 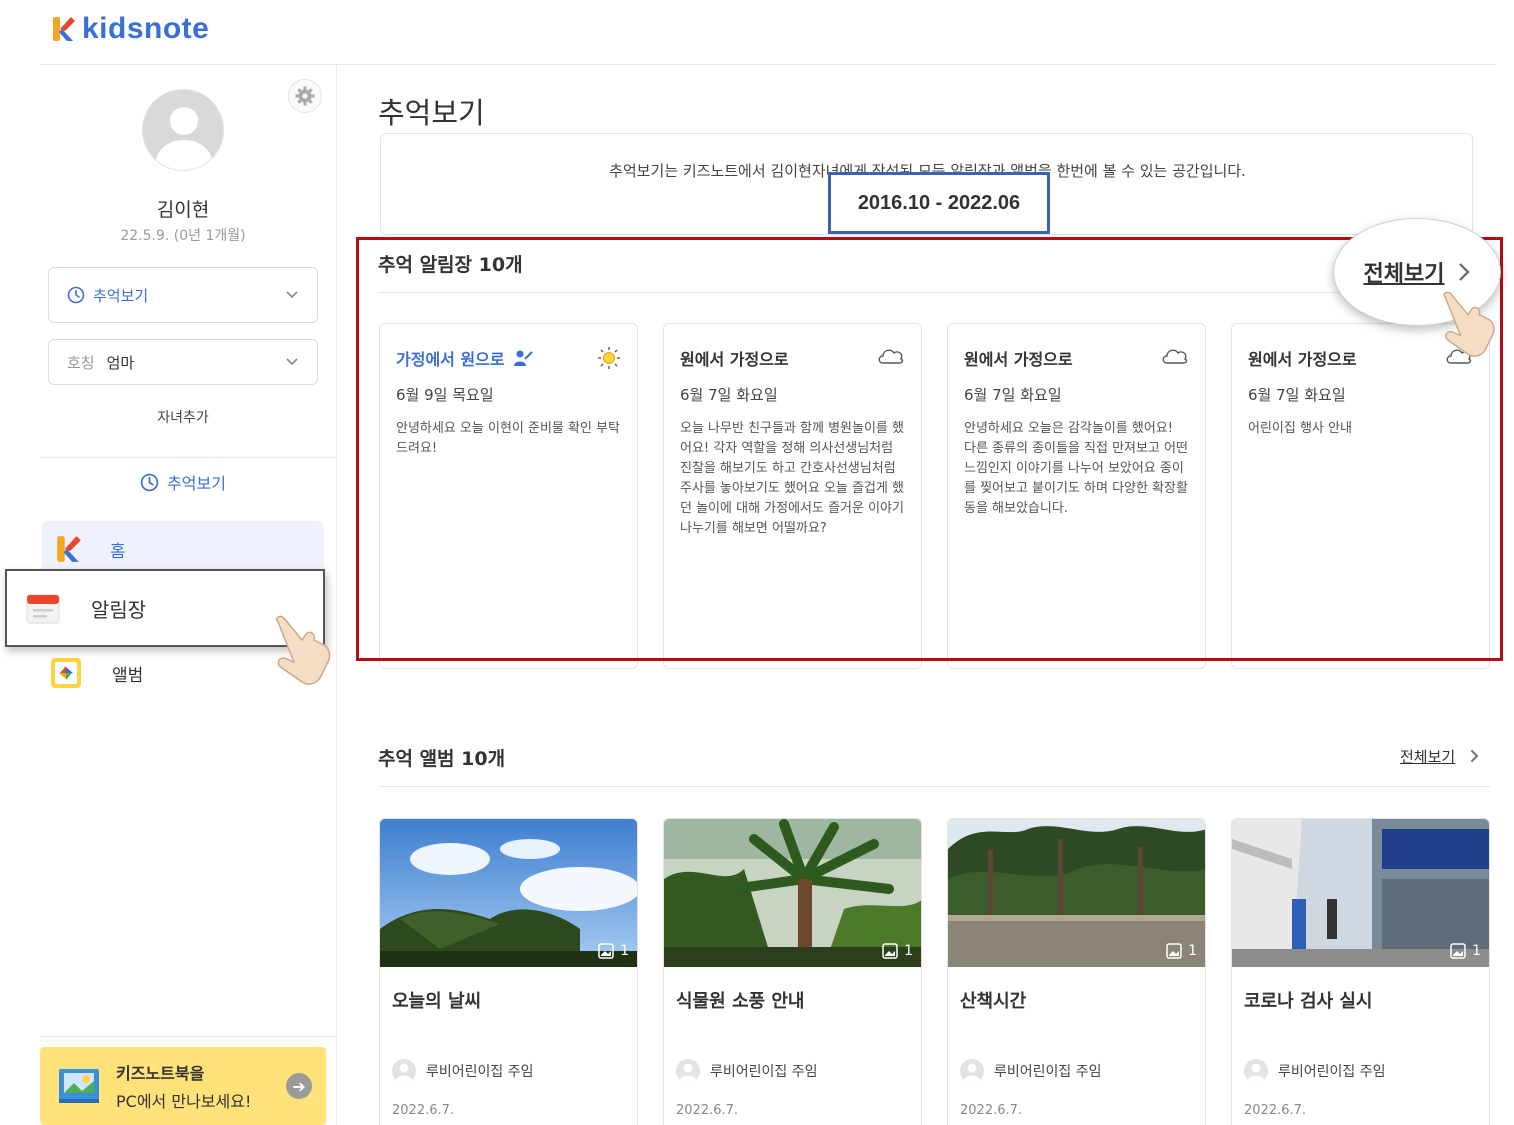 I want to click on menu-select-value: 추억보기, so click(x=121, y=295).